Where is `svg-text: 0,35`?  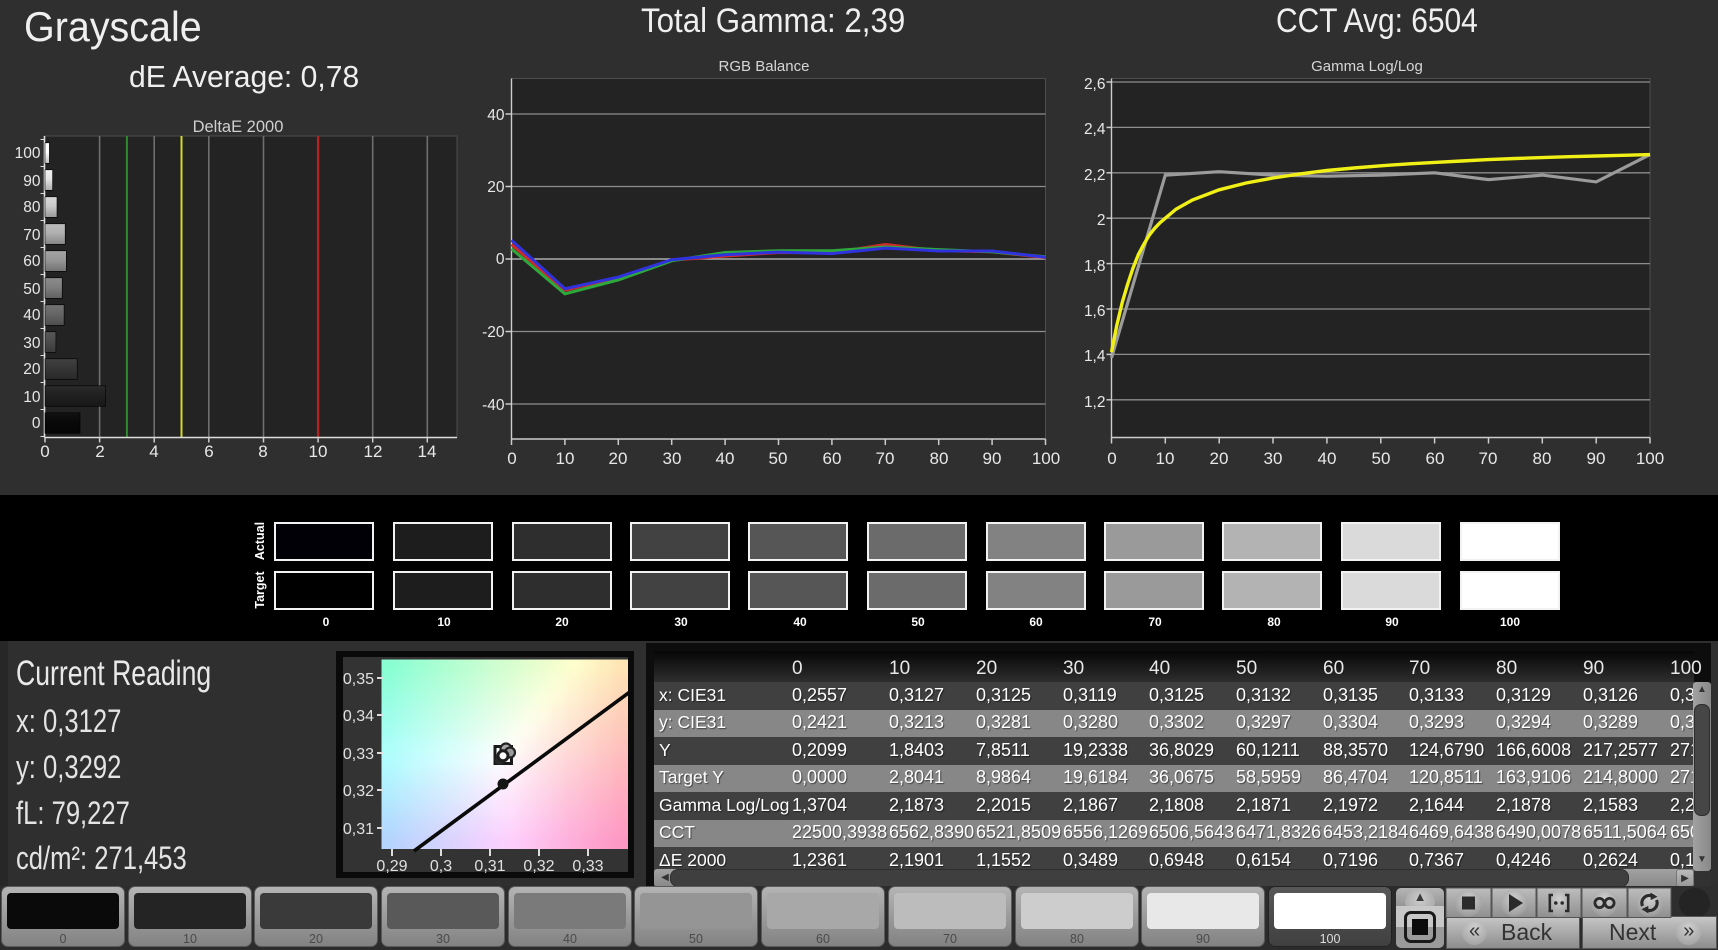
svg-text: 0,35 is located at coordinates (358, 679).